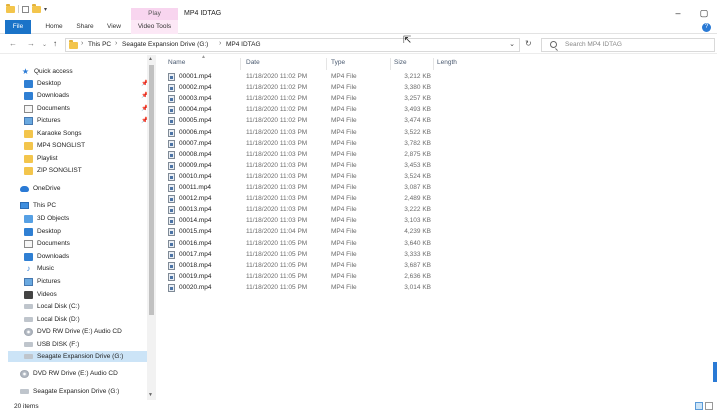  Describe the element at coordinates (171, 276) in the screenshot. I see `video-file-icon` at that location.